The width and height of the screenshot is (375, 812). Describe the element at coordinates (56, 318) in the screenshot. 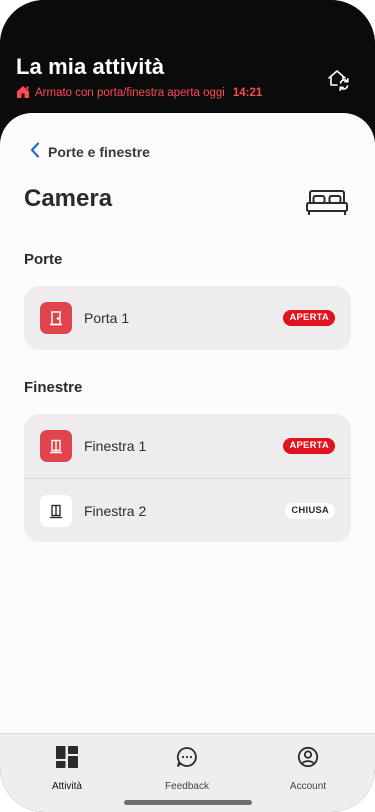

I see `door-icon` at that location.